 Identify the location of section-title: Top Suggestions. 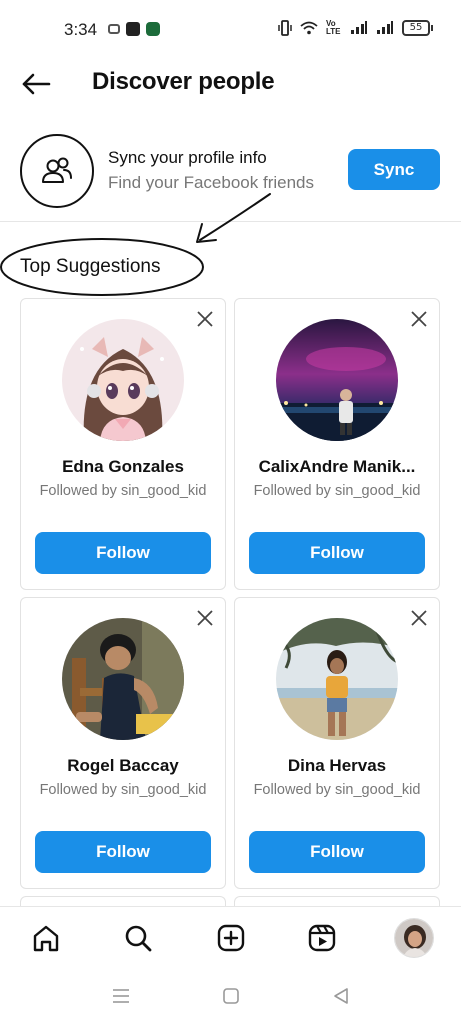
(90, 266).